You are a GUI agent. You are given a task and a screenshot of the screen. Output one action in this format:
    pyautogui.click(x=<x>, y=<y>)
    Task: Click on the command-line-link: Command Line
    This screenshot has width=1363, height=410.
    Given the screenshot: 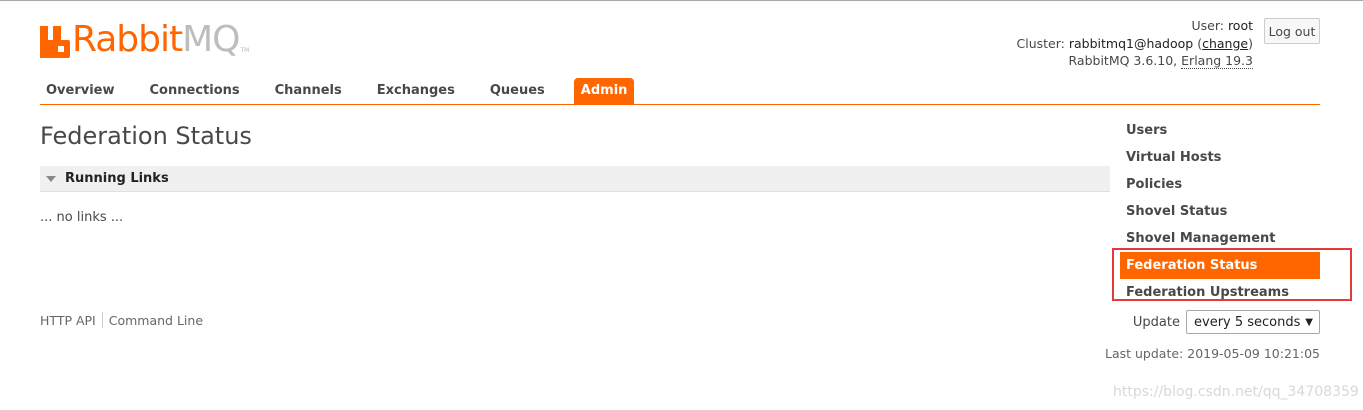 What is the action you would take?
    pyautogui.click(x=156, y=320)
    